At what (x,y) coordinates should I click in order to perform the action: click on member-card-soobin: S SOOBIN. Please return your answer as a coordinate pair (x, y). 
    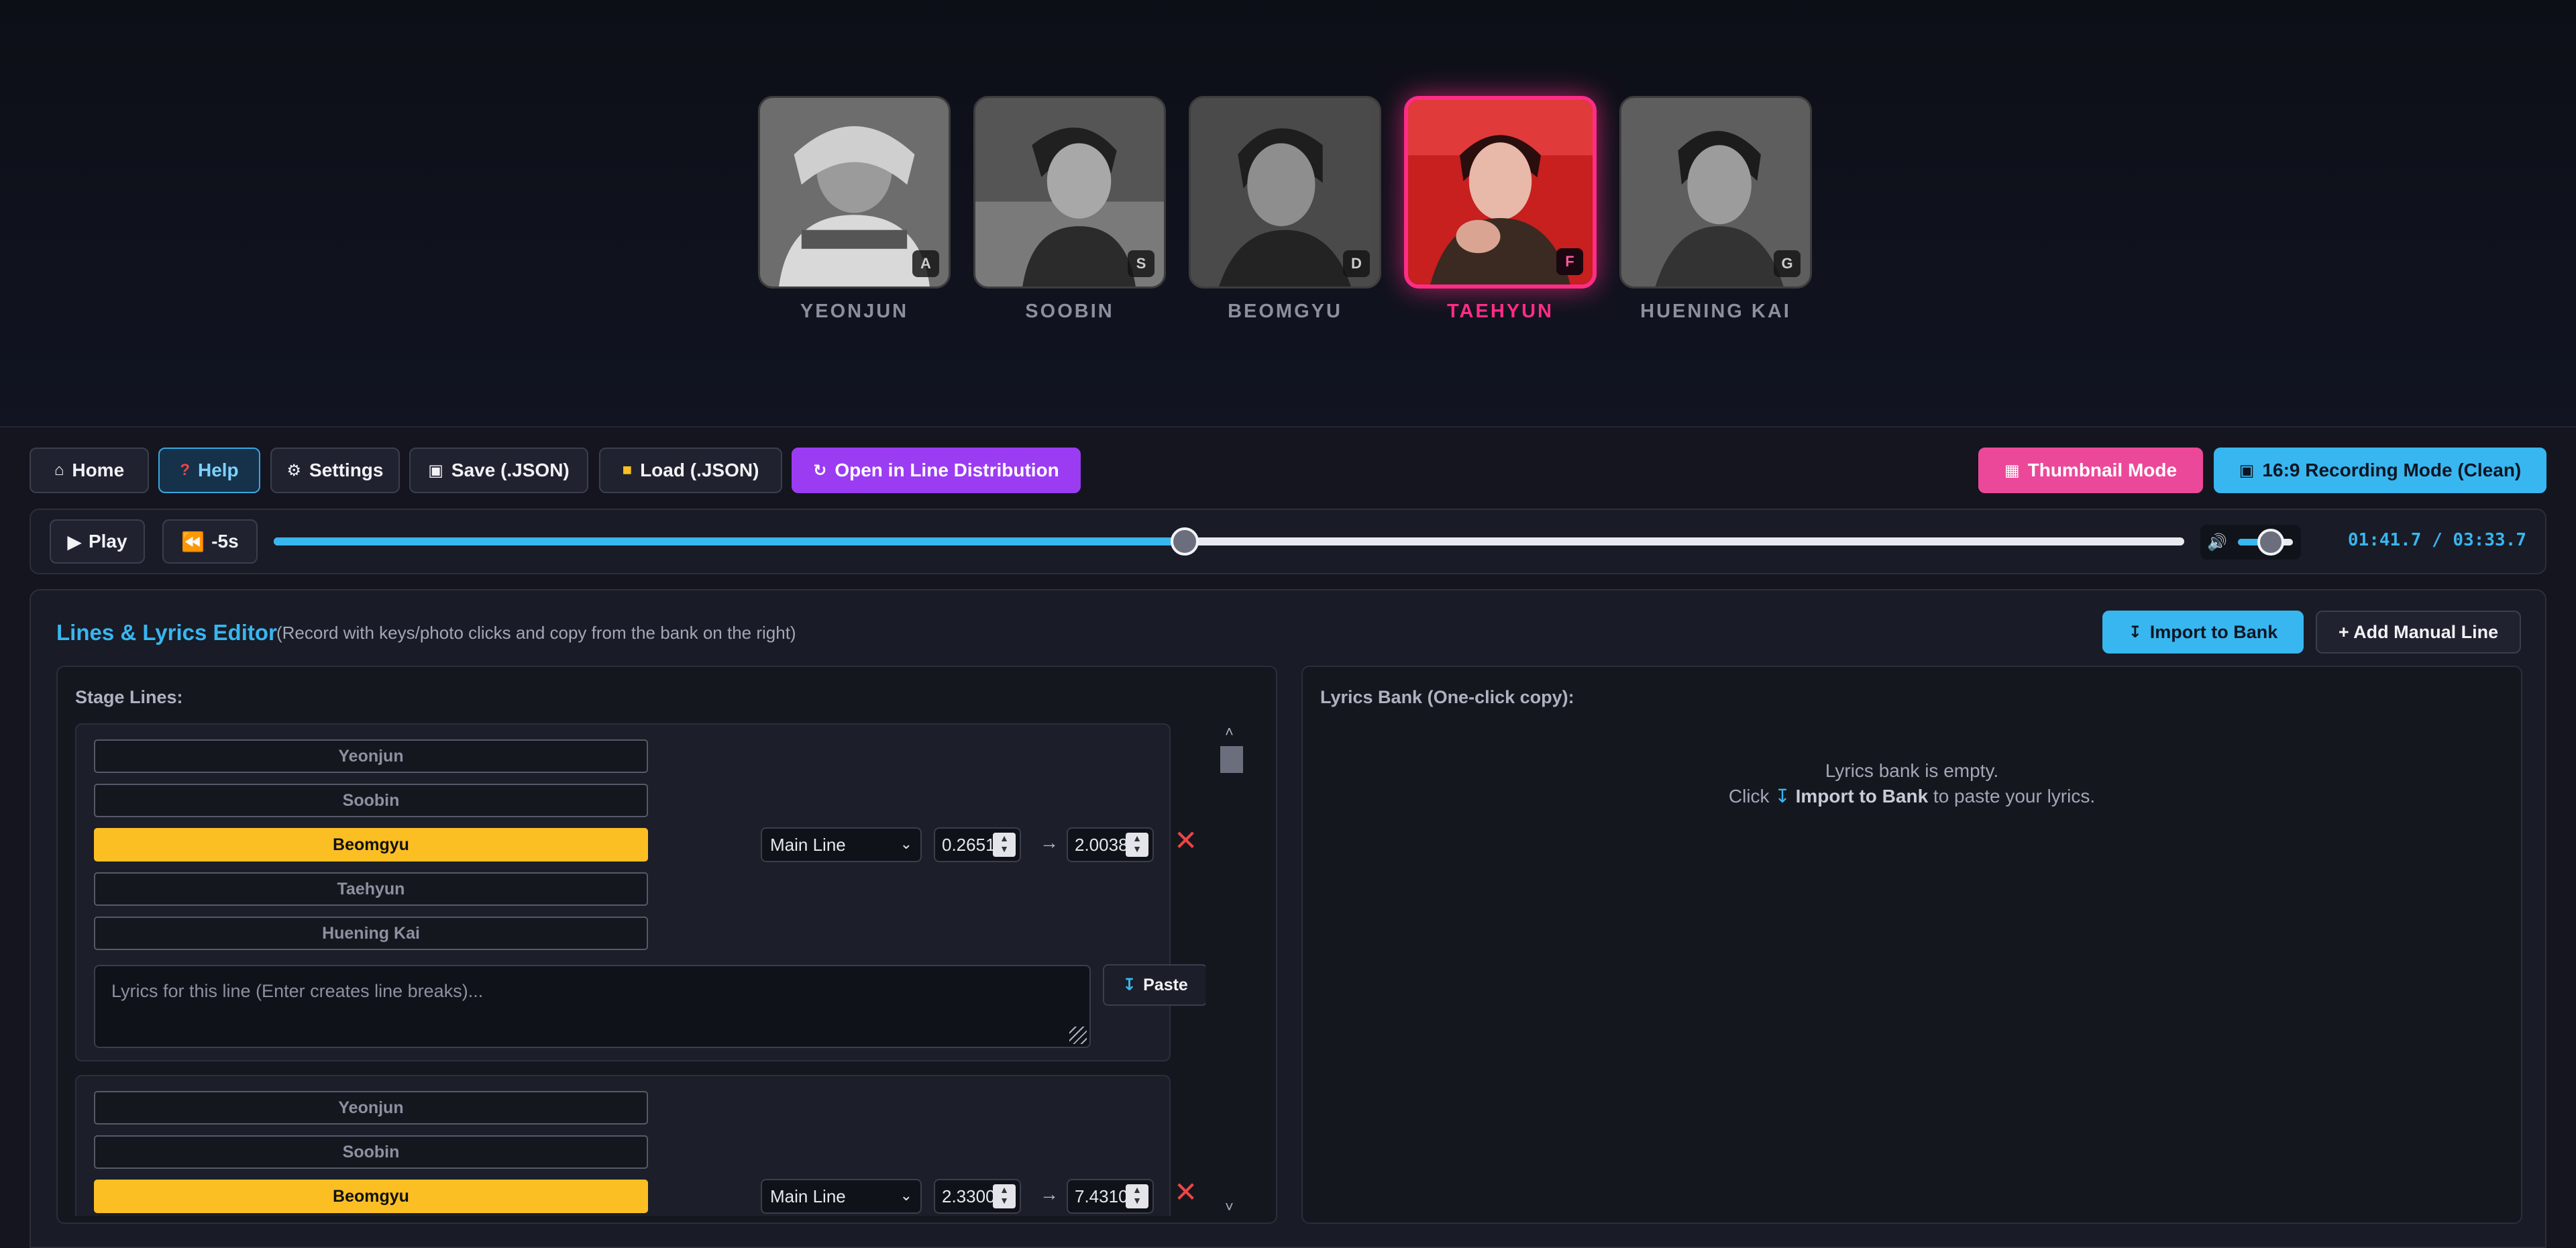
    Looking at the image, I should click on (1069, 209).